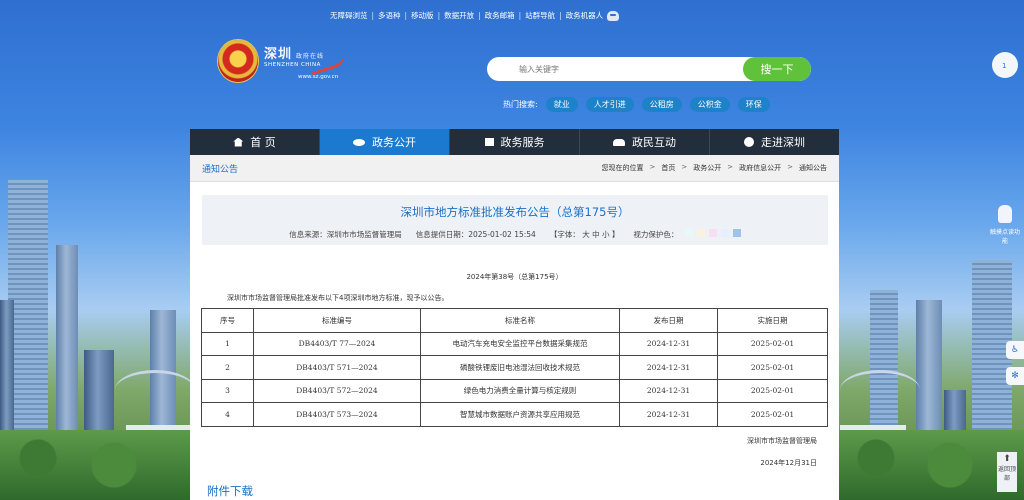 The width and height of the screenshot is (1024, 500). I want to click on back-to-top-label: 返回顶部, so click(1006, 474).